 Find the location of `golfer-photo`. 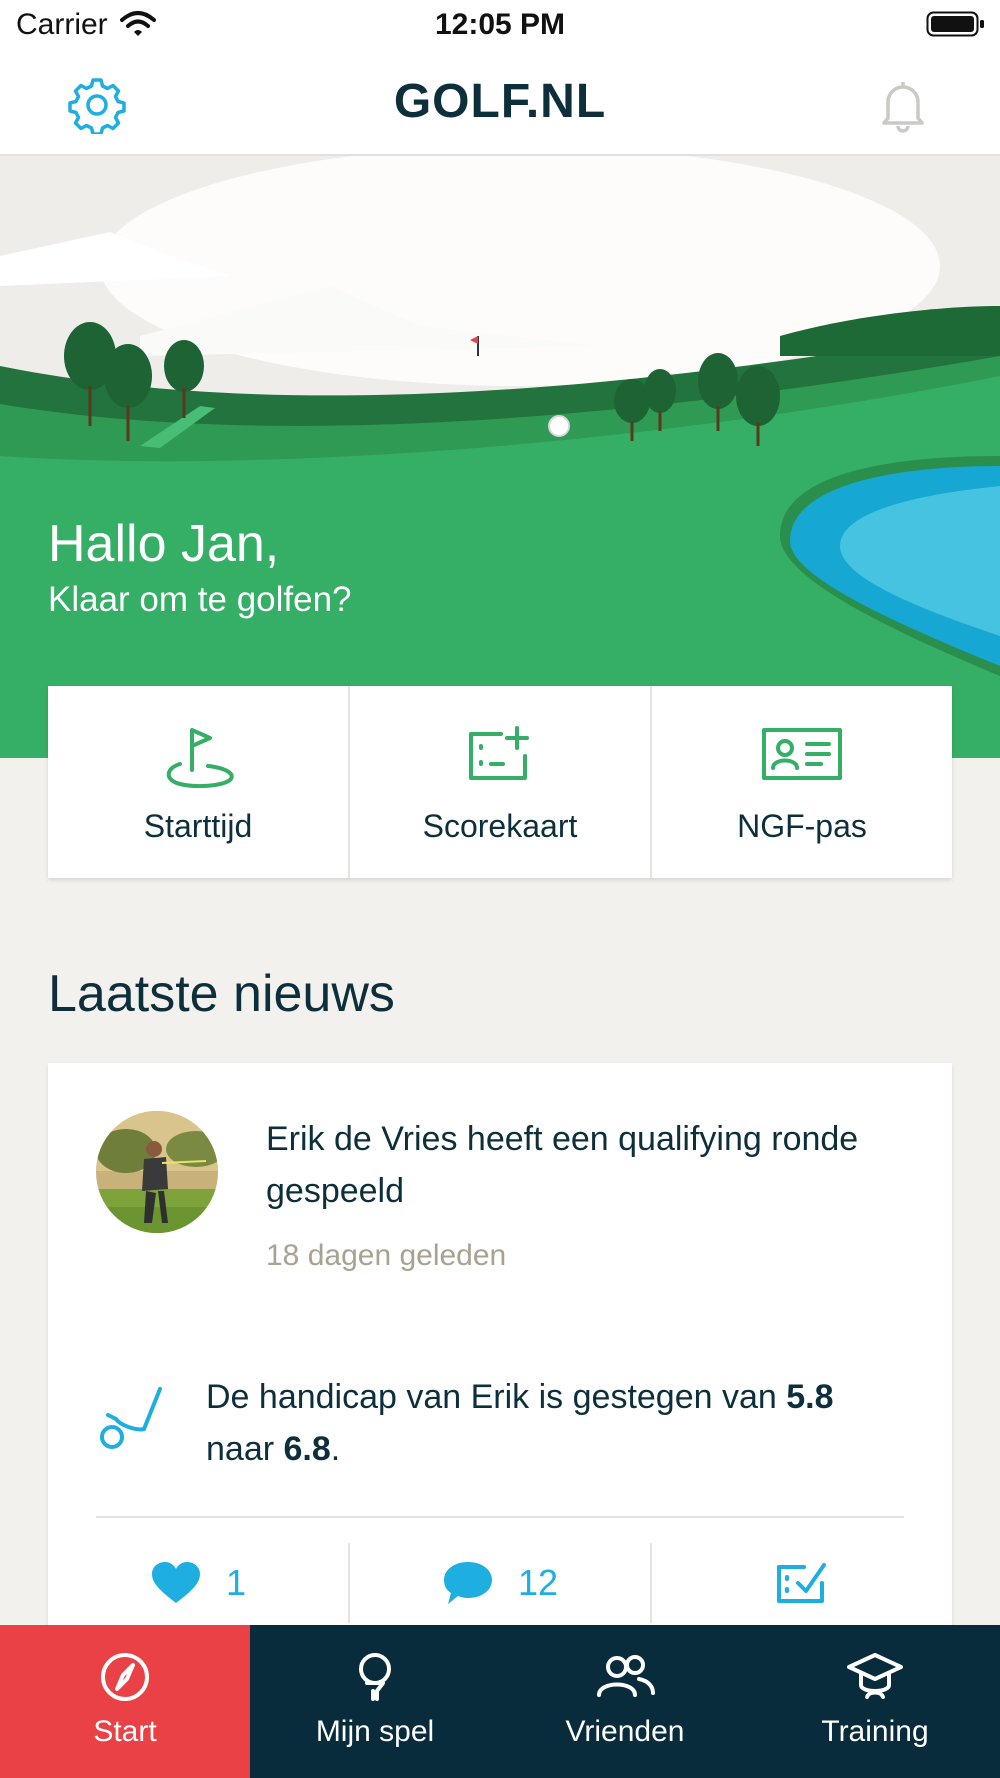

golfer-photo is located at coordinates (157, 1172).